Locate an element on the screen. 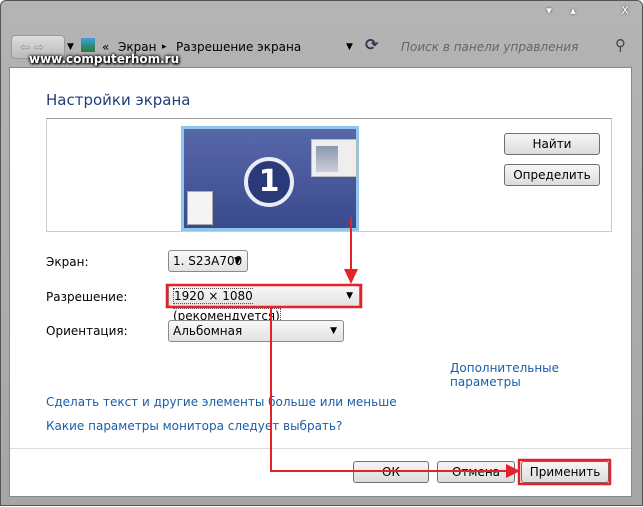 This screenshot has width=643, height=507. monitor-number-badge: 1 is located at coordinates (269, 182).